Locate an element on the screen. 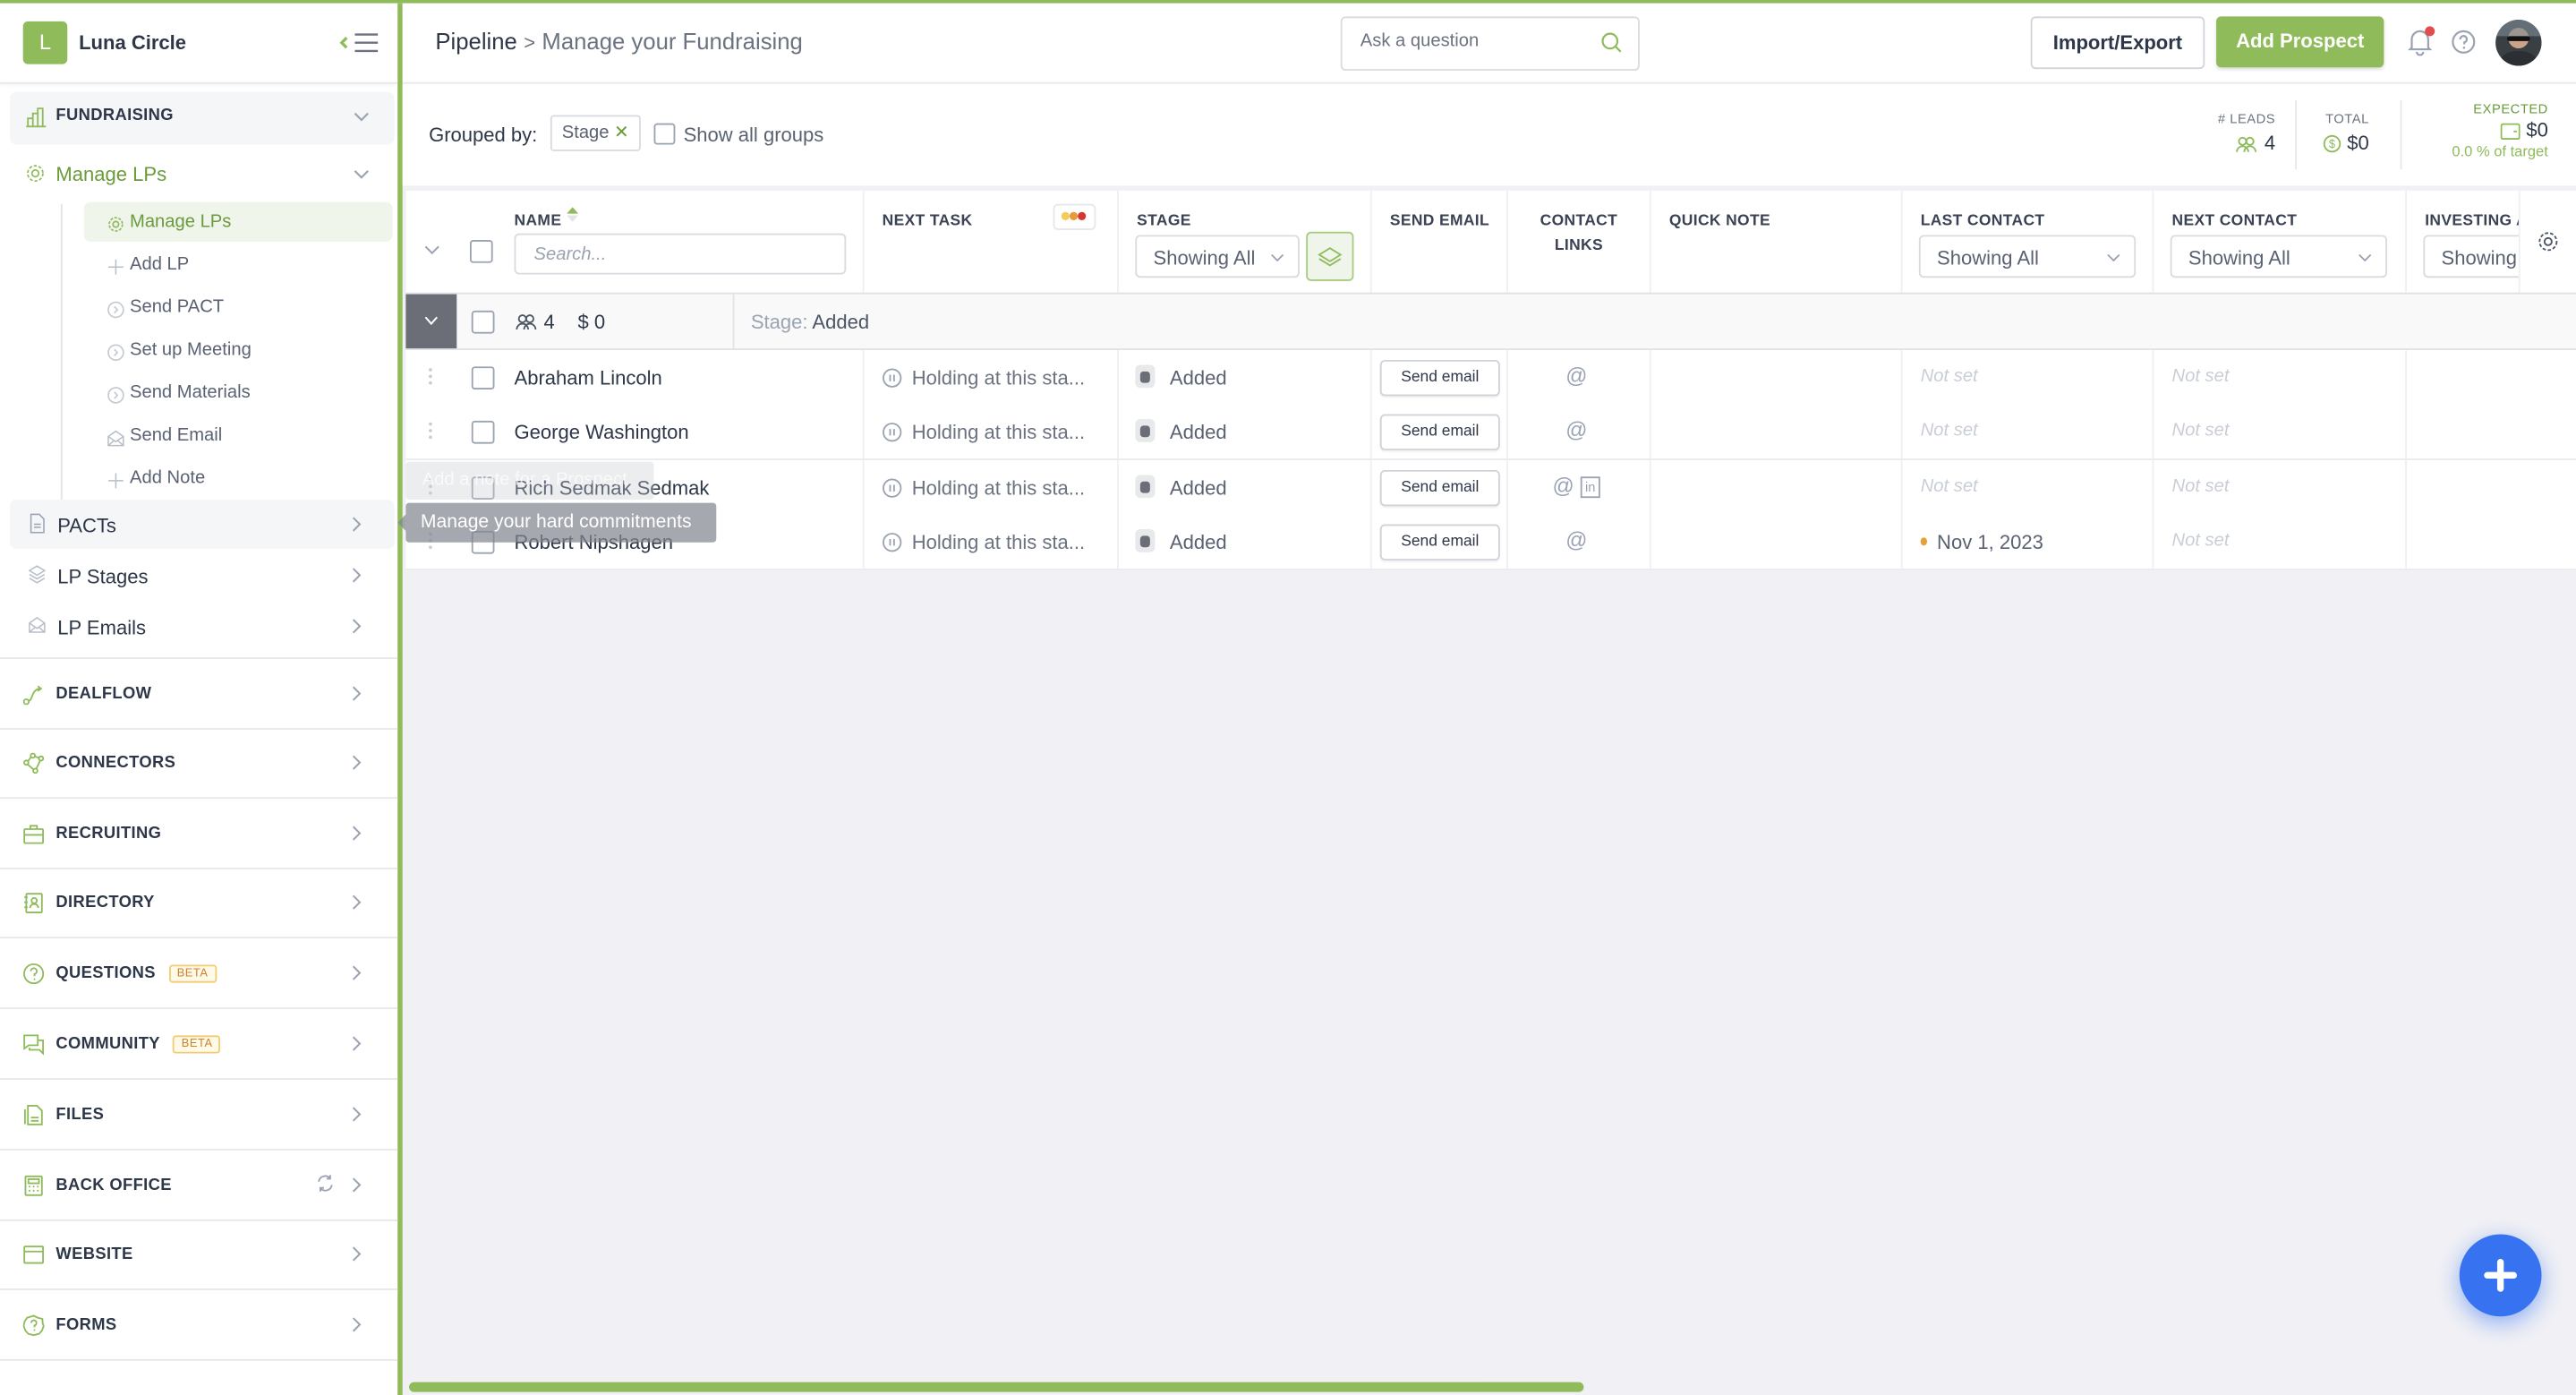 This screenshot has height=1395, width=2576. group-collapse-button is located at coordinates (431, 321).